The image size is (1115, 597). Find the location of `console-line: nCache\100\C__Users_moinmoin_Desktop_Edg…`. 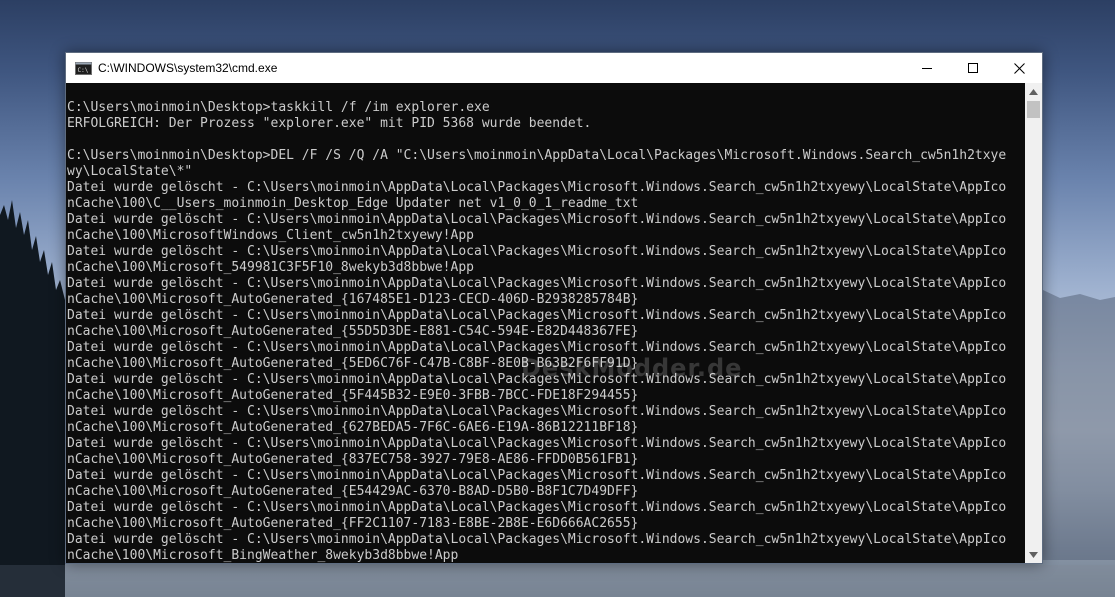

console-line: nCache\100\C__Users_moinmoin_Desktop_Edg… is located at coordinates (353, 203).